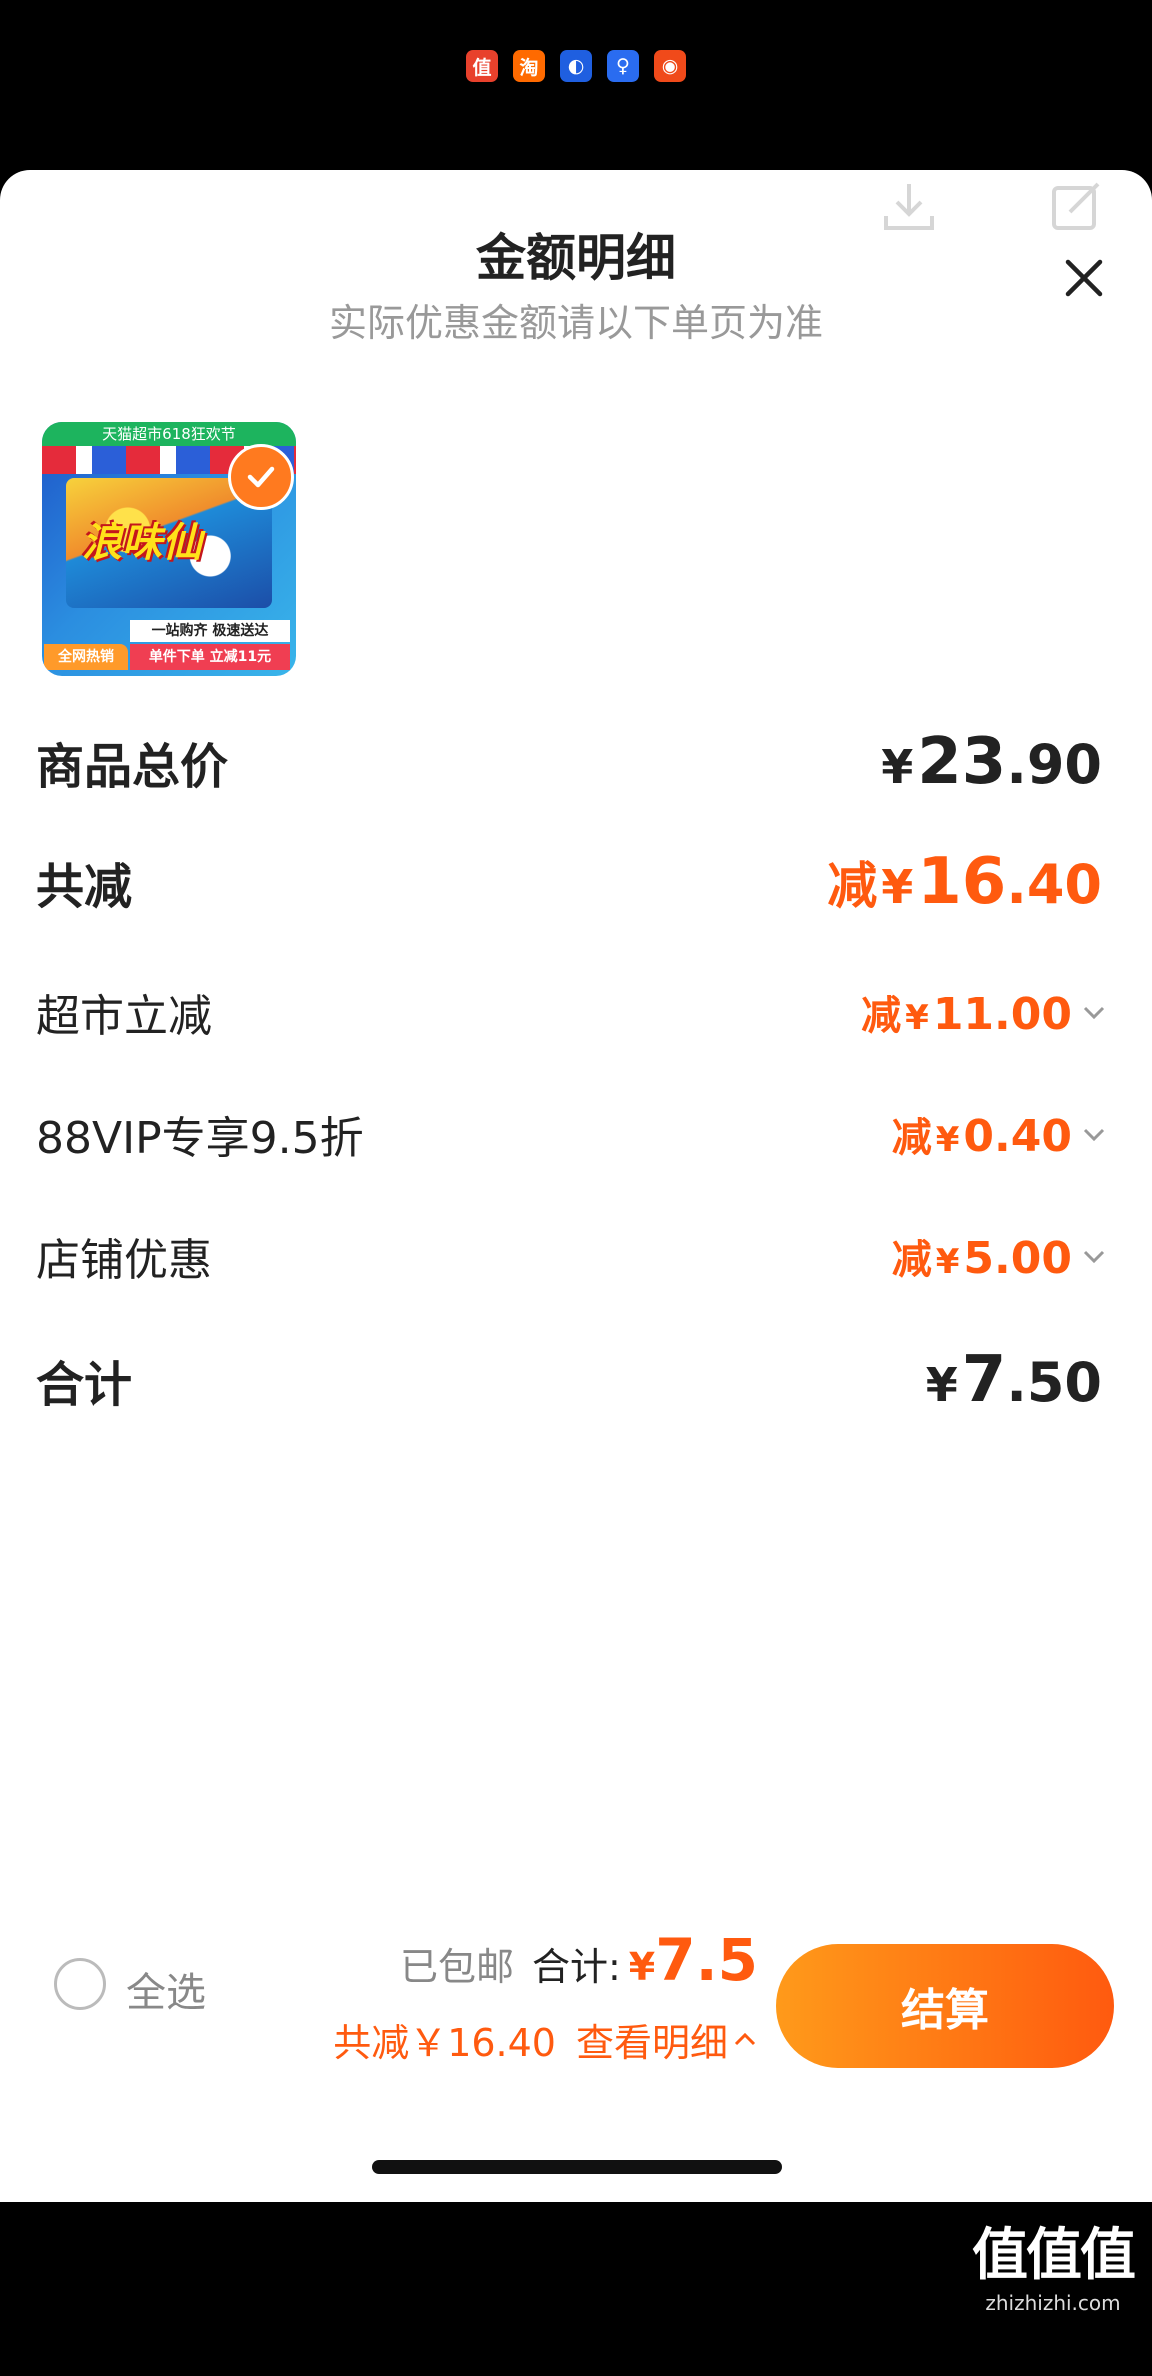  I want to click on summary-discount-line: 共减￥16.40 查看明细, so click(545, 2039).